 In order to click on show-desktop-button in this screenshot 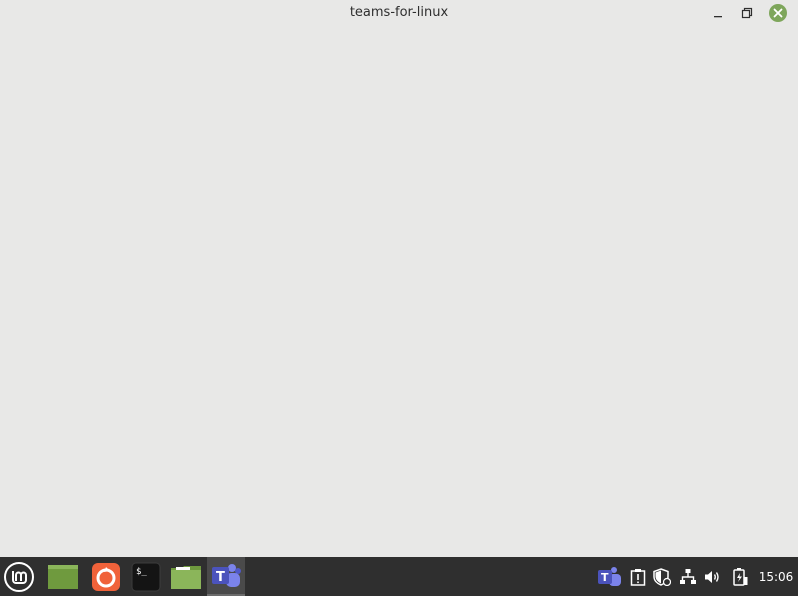, I will do `click(63, 576)`.